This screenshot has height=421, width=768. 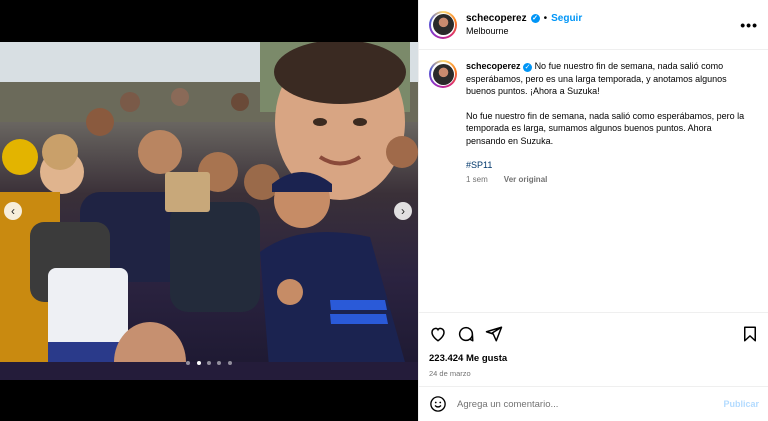 What do you see at coordinates (593, 25) in the screenshot?
I see `post-header: schecoperez ✓ • Seguir Melbourne •••` at bounding box center [593, 25].